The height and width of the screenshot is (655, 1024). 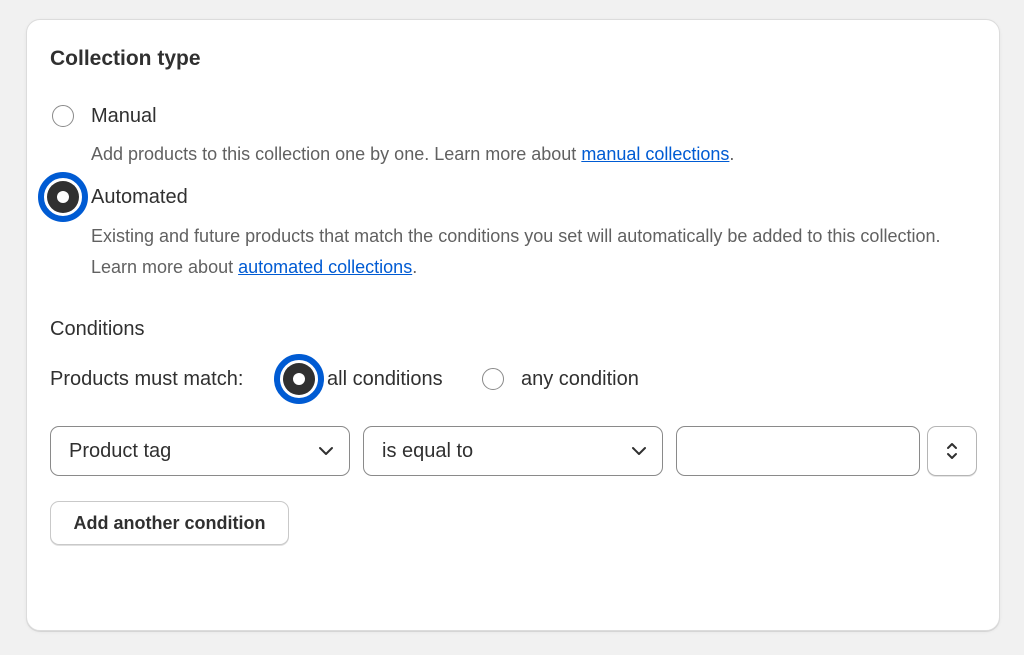 What do you see at coordinates (200, 451) in the screenshot?
I see `condition-field-select: Product tag` at bounding box center [200, 451].